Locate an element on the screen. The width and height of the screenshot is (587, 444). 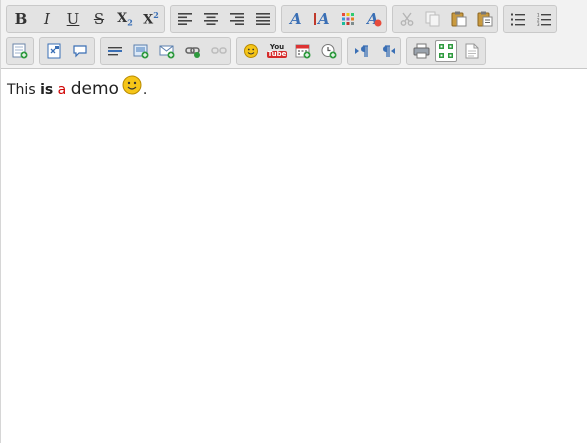
align-center-button is located at coordinates (211, 19).